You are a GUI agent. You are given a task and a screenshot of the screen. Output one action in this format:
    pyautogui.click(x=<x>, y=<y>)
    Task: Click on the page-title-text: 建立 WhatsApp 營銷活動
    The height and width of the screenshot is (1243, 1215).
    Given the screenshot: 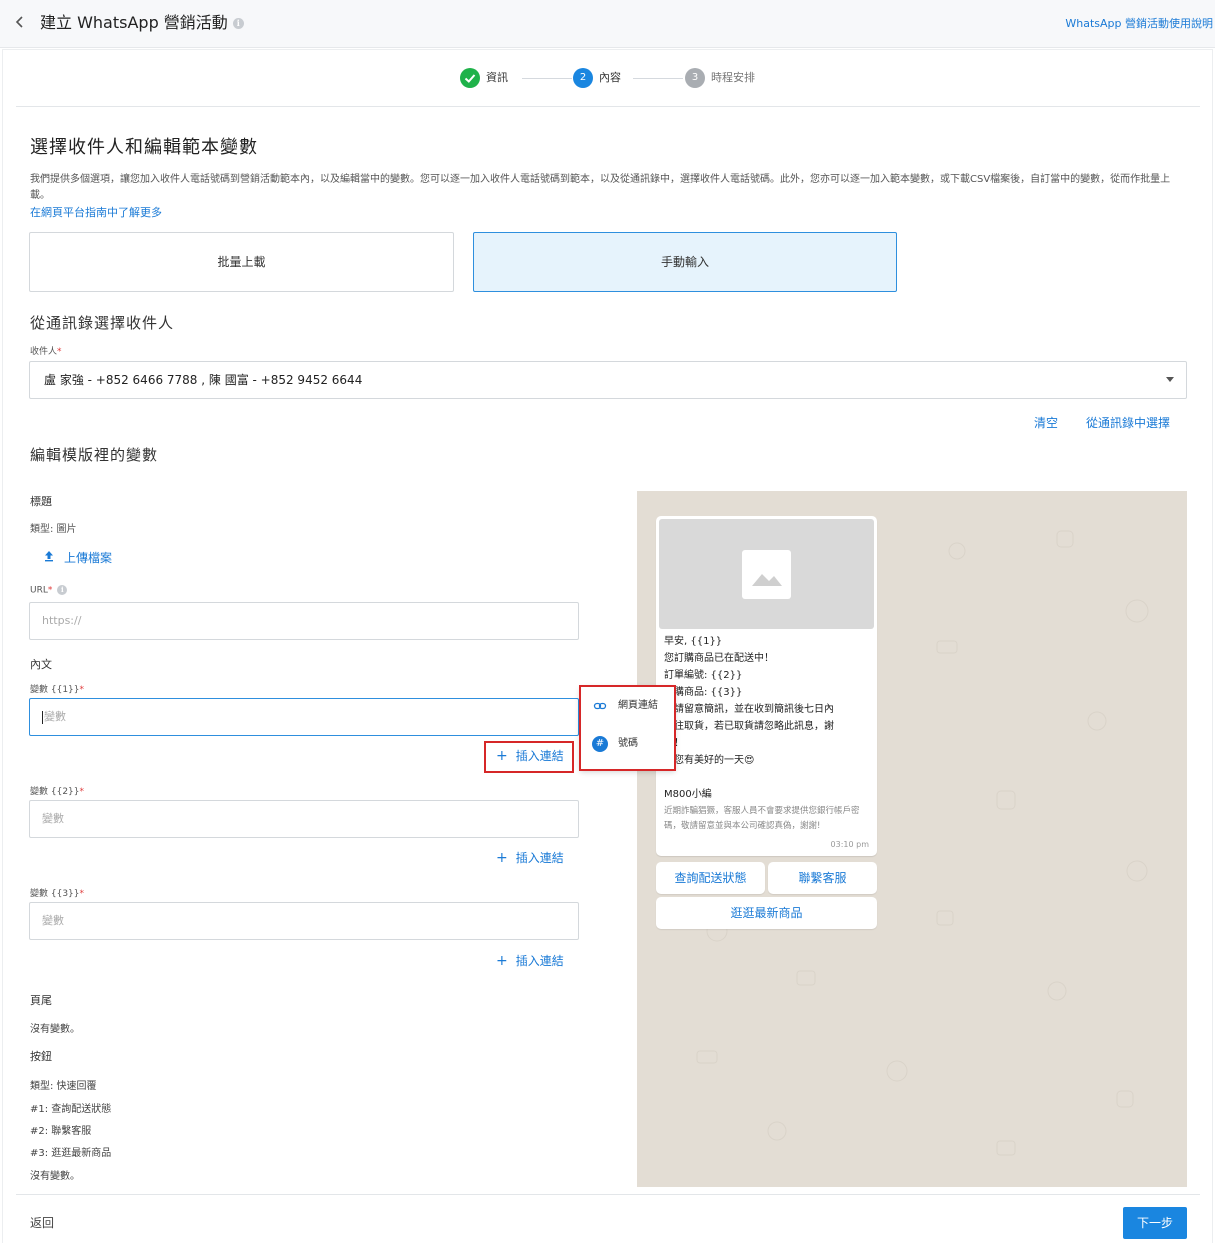 What is the action you would take?
    pyautogui.click(x=134, y=22)
    